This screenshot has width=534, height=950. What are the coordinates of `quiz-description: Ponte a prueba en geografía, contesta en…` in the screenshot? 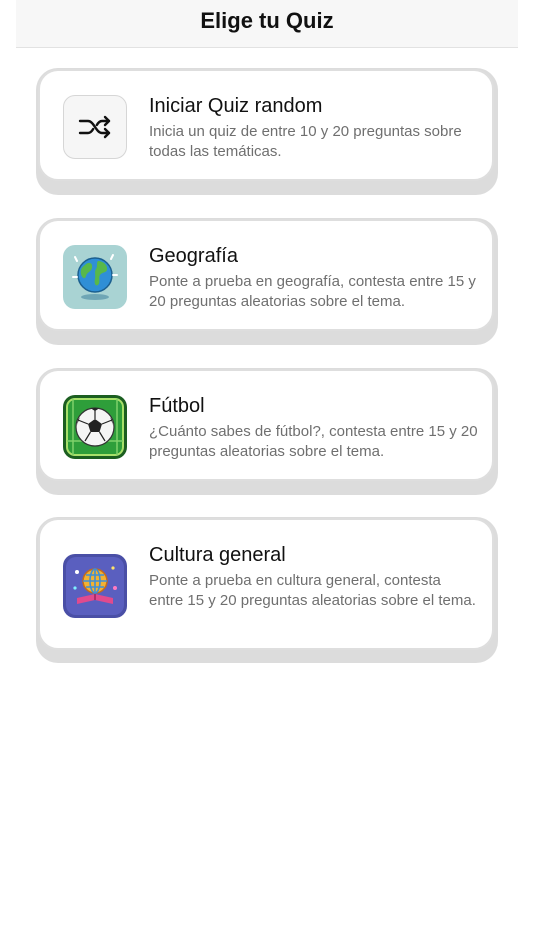 It's located at (312, 291).